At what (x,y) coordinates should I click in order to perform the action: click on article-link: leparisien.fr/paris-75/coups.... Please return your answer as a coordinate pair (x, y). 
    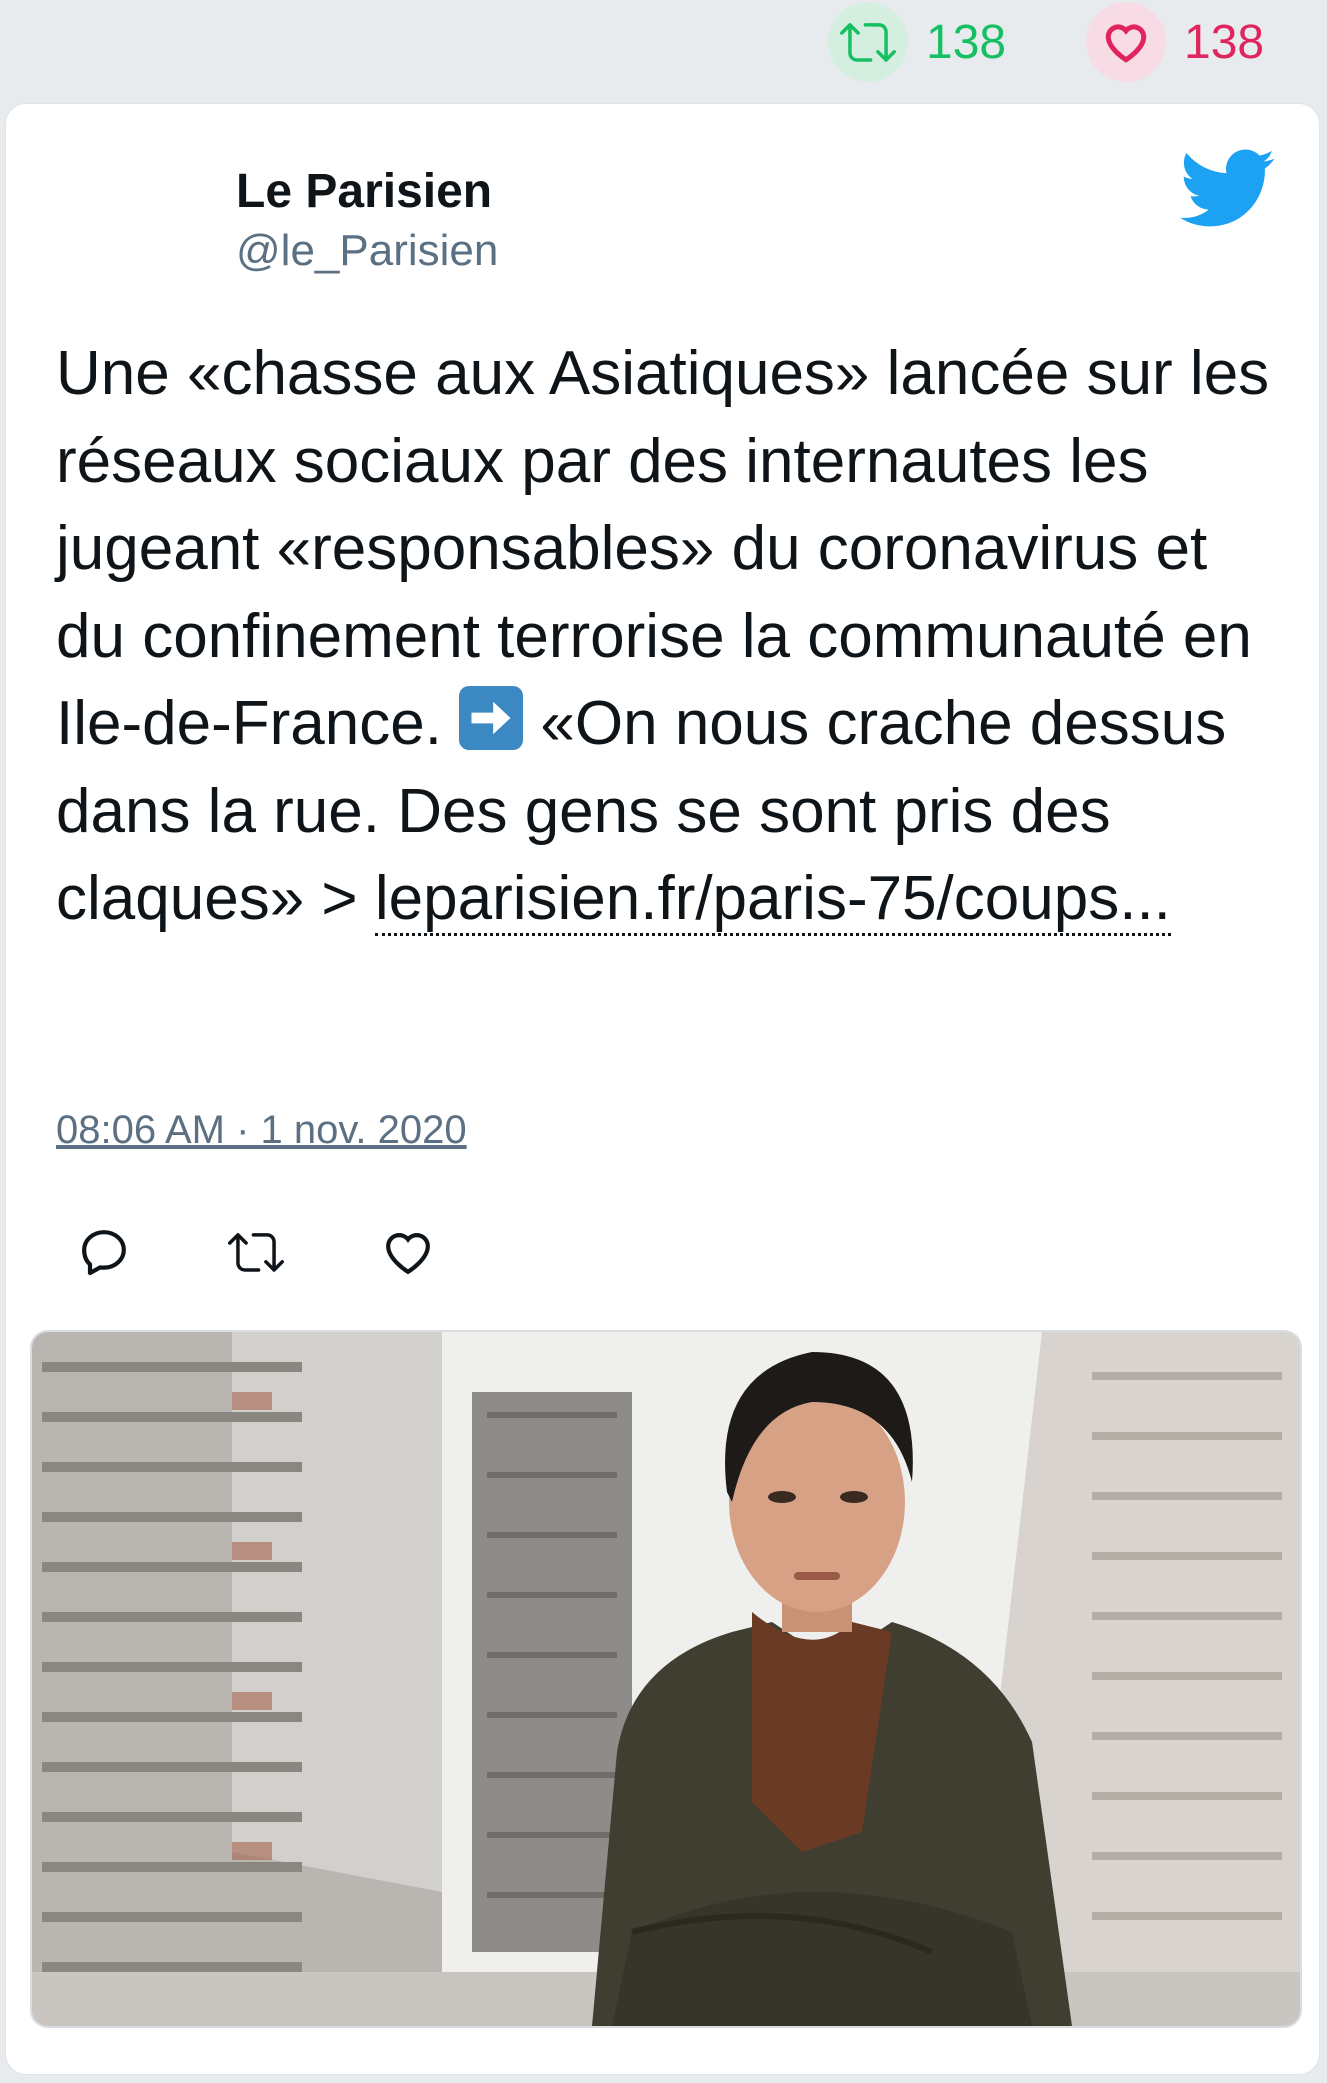
    Looking at the image, I should click on (772, 900).